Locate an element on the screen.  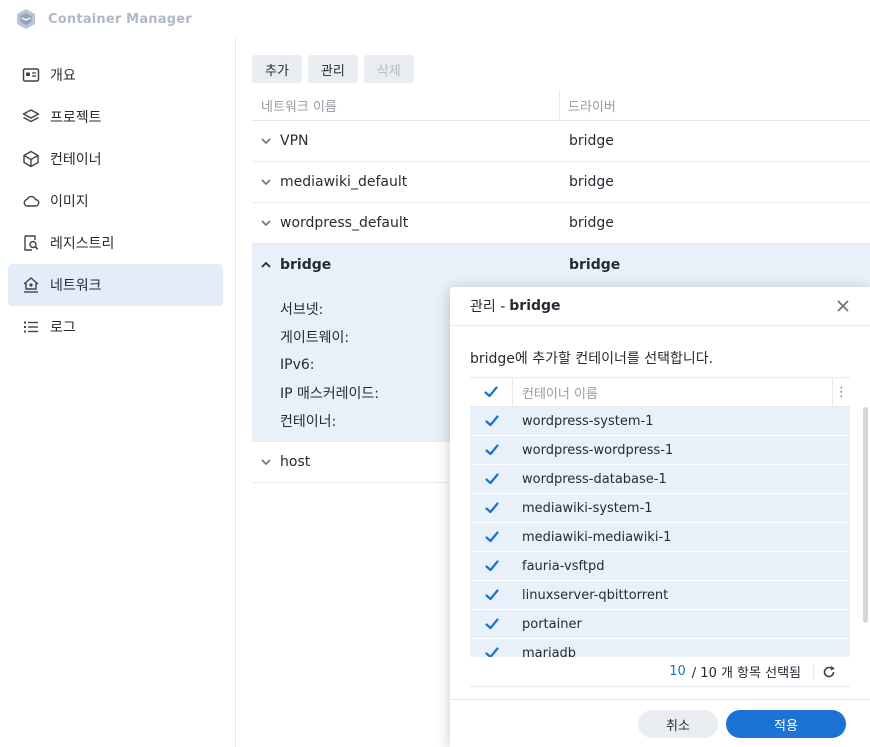
container-name: mediawiki-mediawiki-1 is located at coordinates (597, 537).